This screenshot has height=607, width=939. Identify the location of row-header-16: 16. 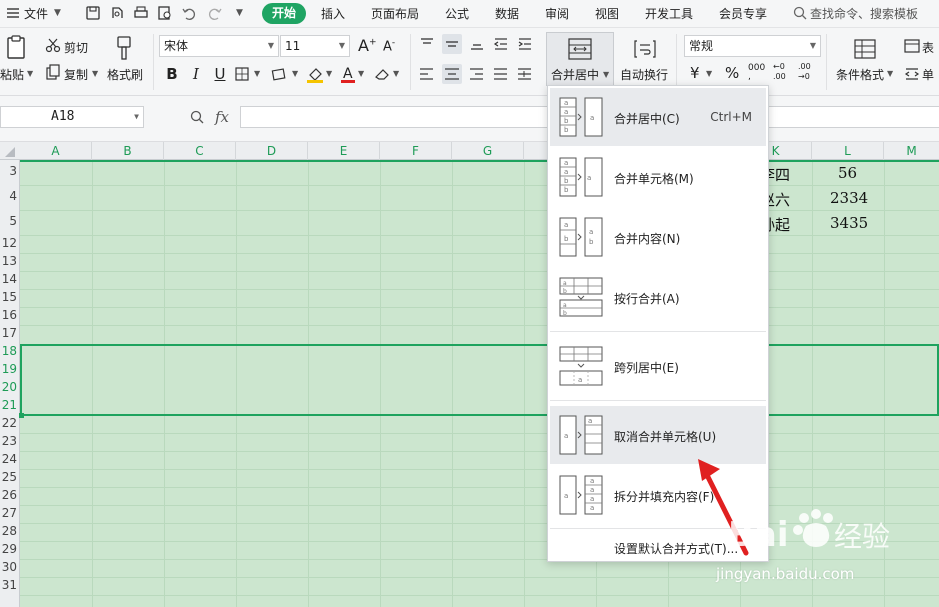
(10, 315).